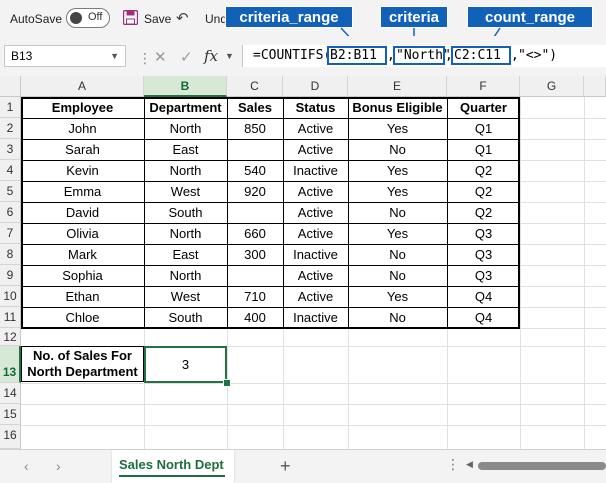  I want to click on column-header-e: E, so click(397, 86).